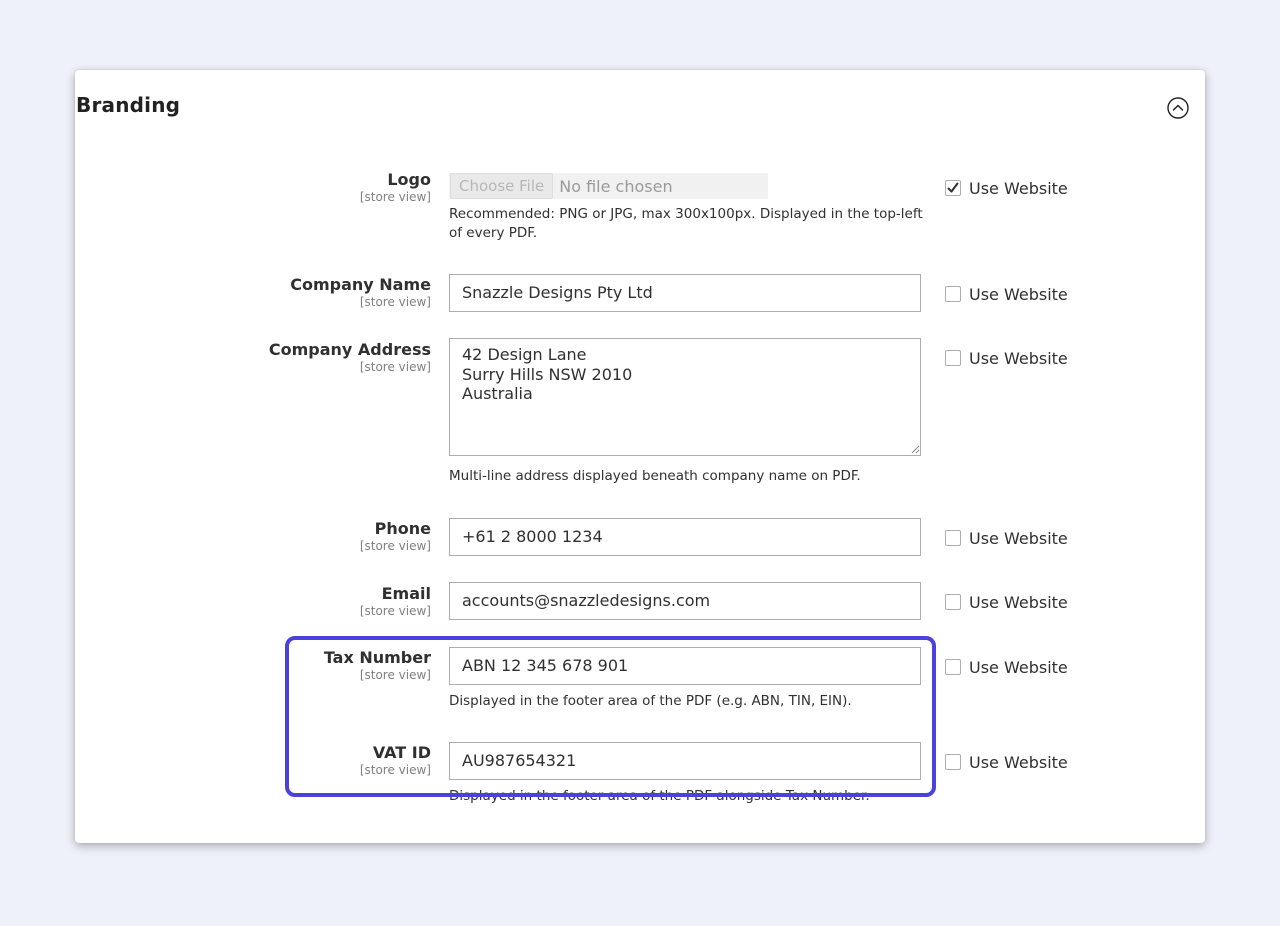 The width and height of the screenshot is (1280, 926). Describe the element at coordinates (128, 105) in the screenshot. I see `section-title: Branding` at that location.